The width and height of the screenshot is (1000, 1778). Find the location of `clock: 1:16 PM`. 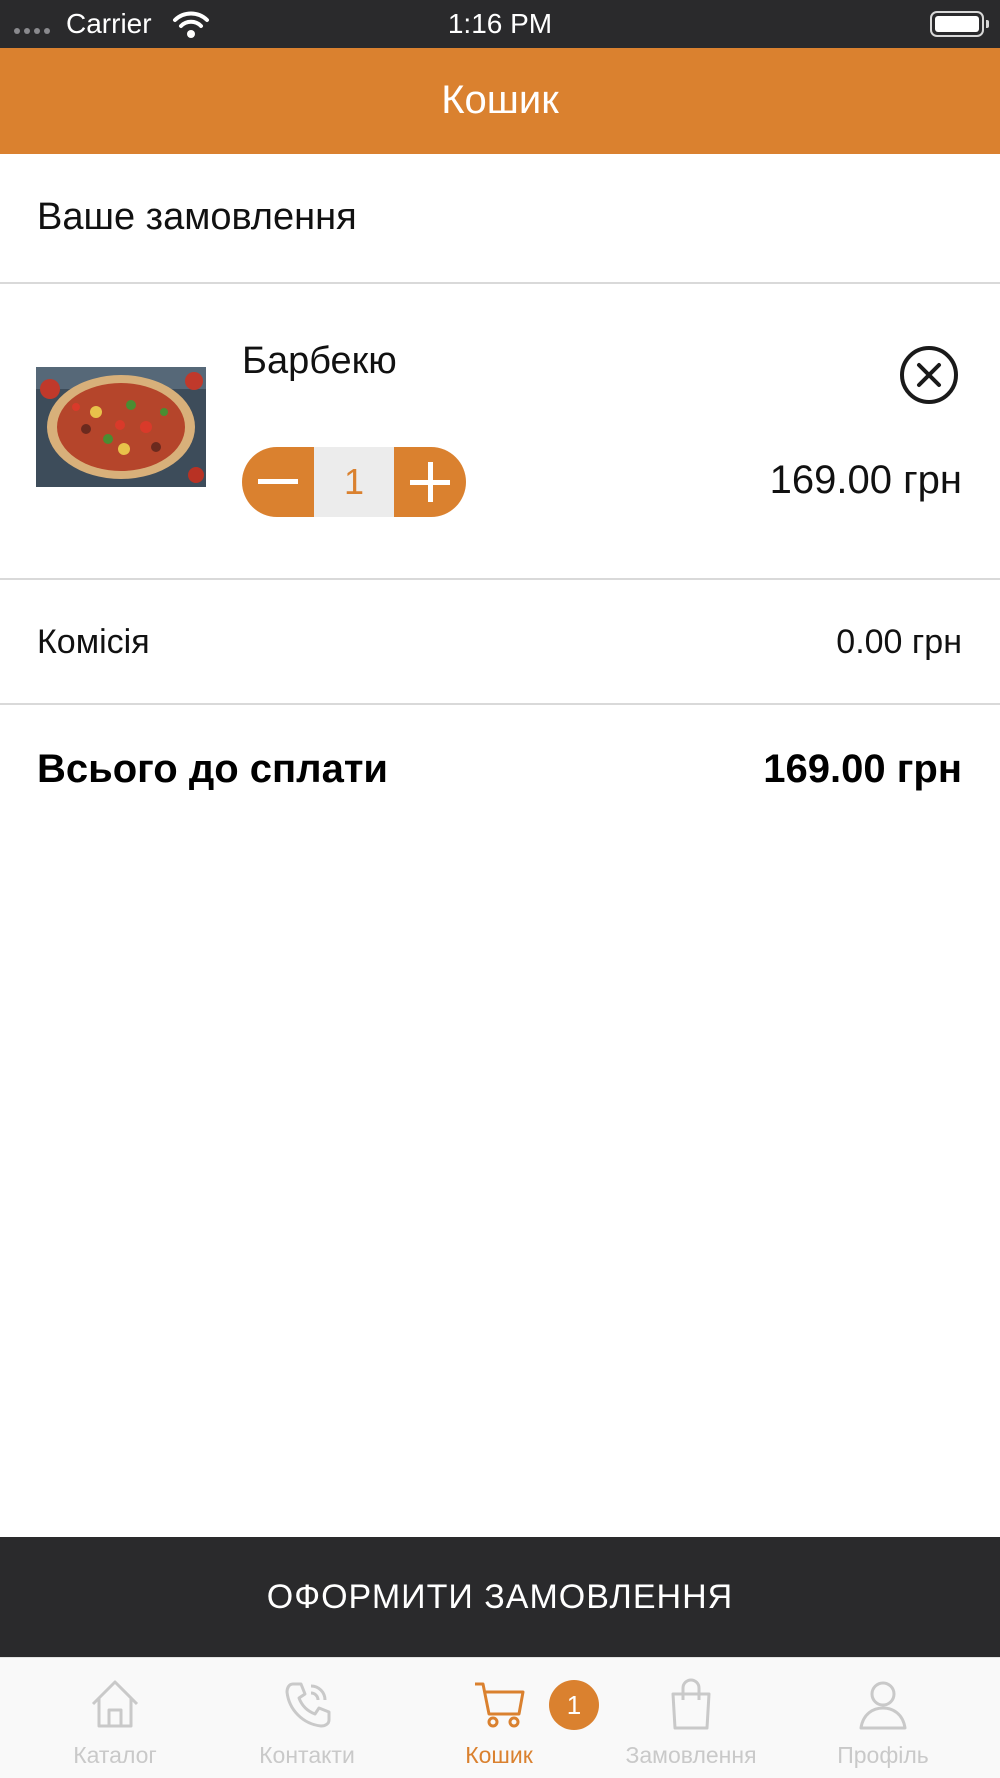

clock: 1:16 PM is located at coordinates (500, 23).